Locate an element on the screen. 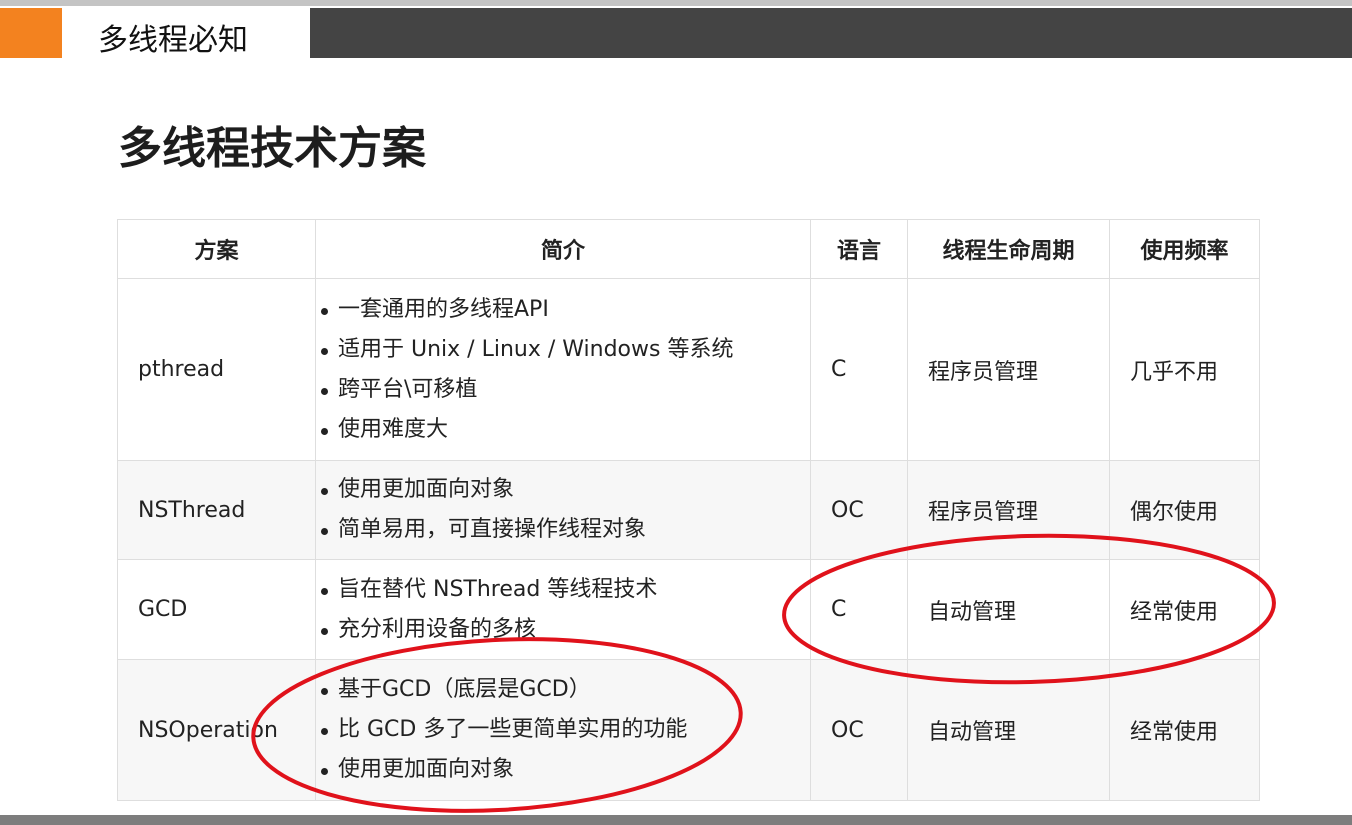 The height and width of the screenshot is (825, 1352). header-bar: 多线程必知 is located at coordinates (676, 29).